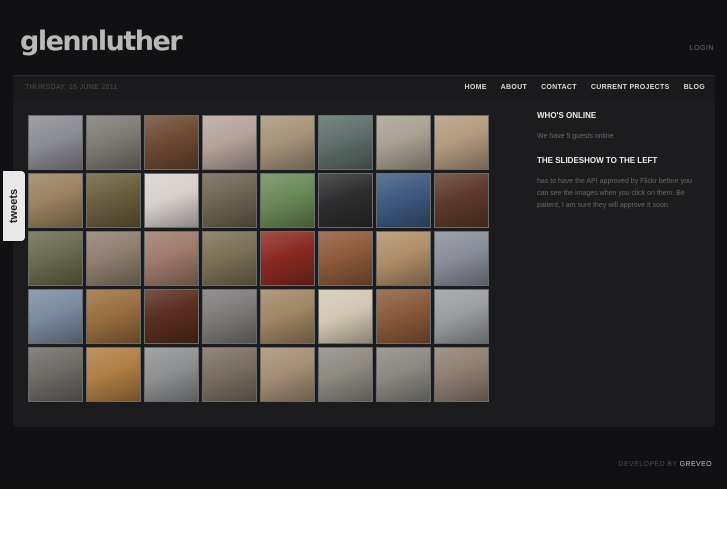  What do you see at coordinates (101, 41) in the screenshot?
I see `site-logo: glennluther` at bounding box center [101, 41].